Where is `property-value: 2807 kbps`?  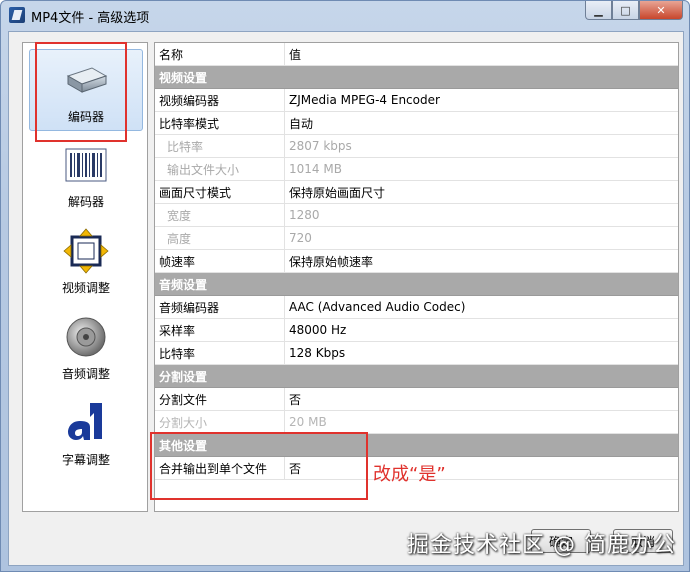
property-value: 2807 kbps is located at coordinates (318, 146).